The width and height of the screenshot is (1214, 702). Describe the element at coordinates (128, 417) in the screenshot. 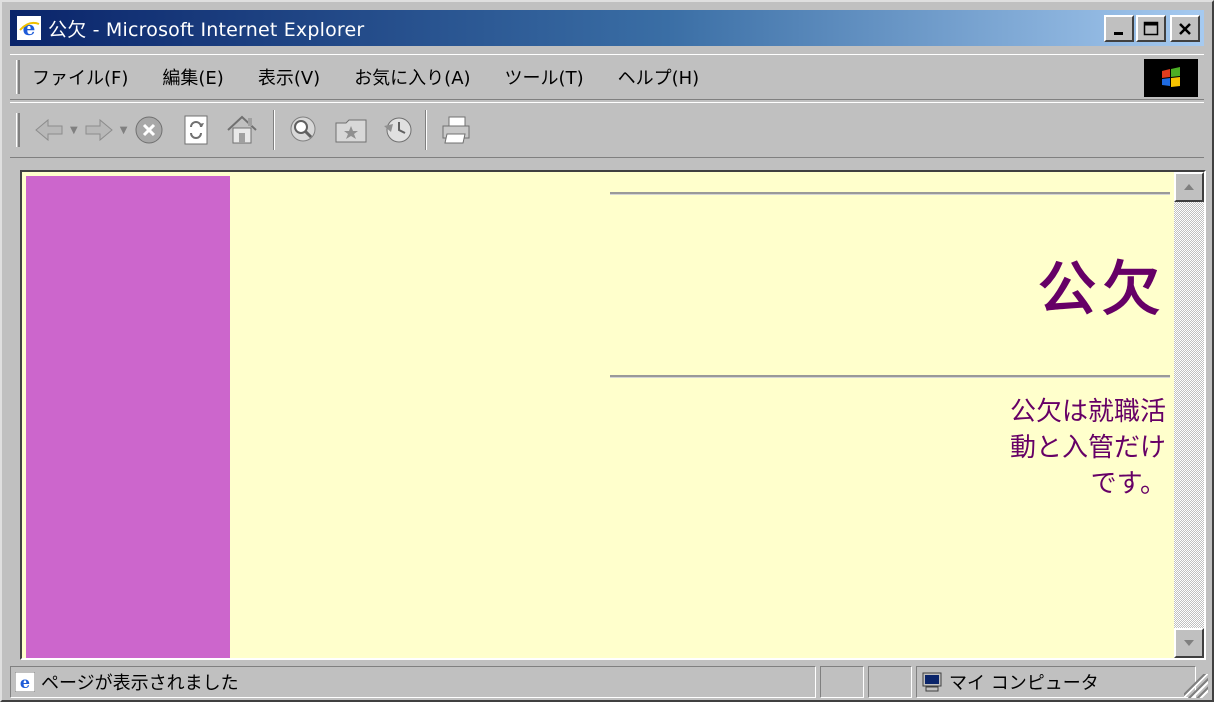

I see `left-color-band` at that location.